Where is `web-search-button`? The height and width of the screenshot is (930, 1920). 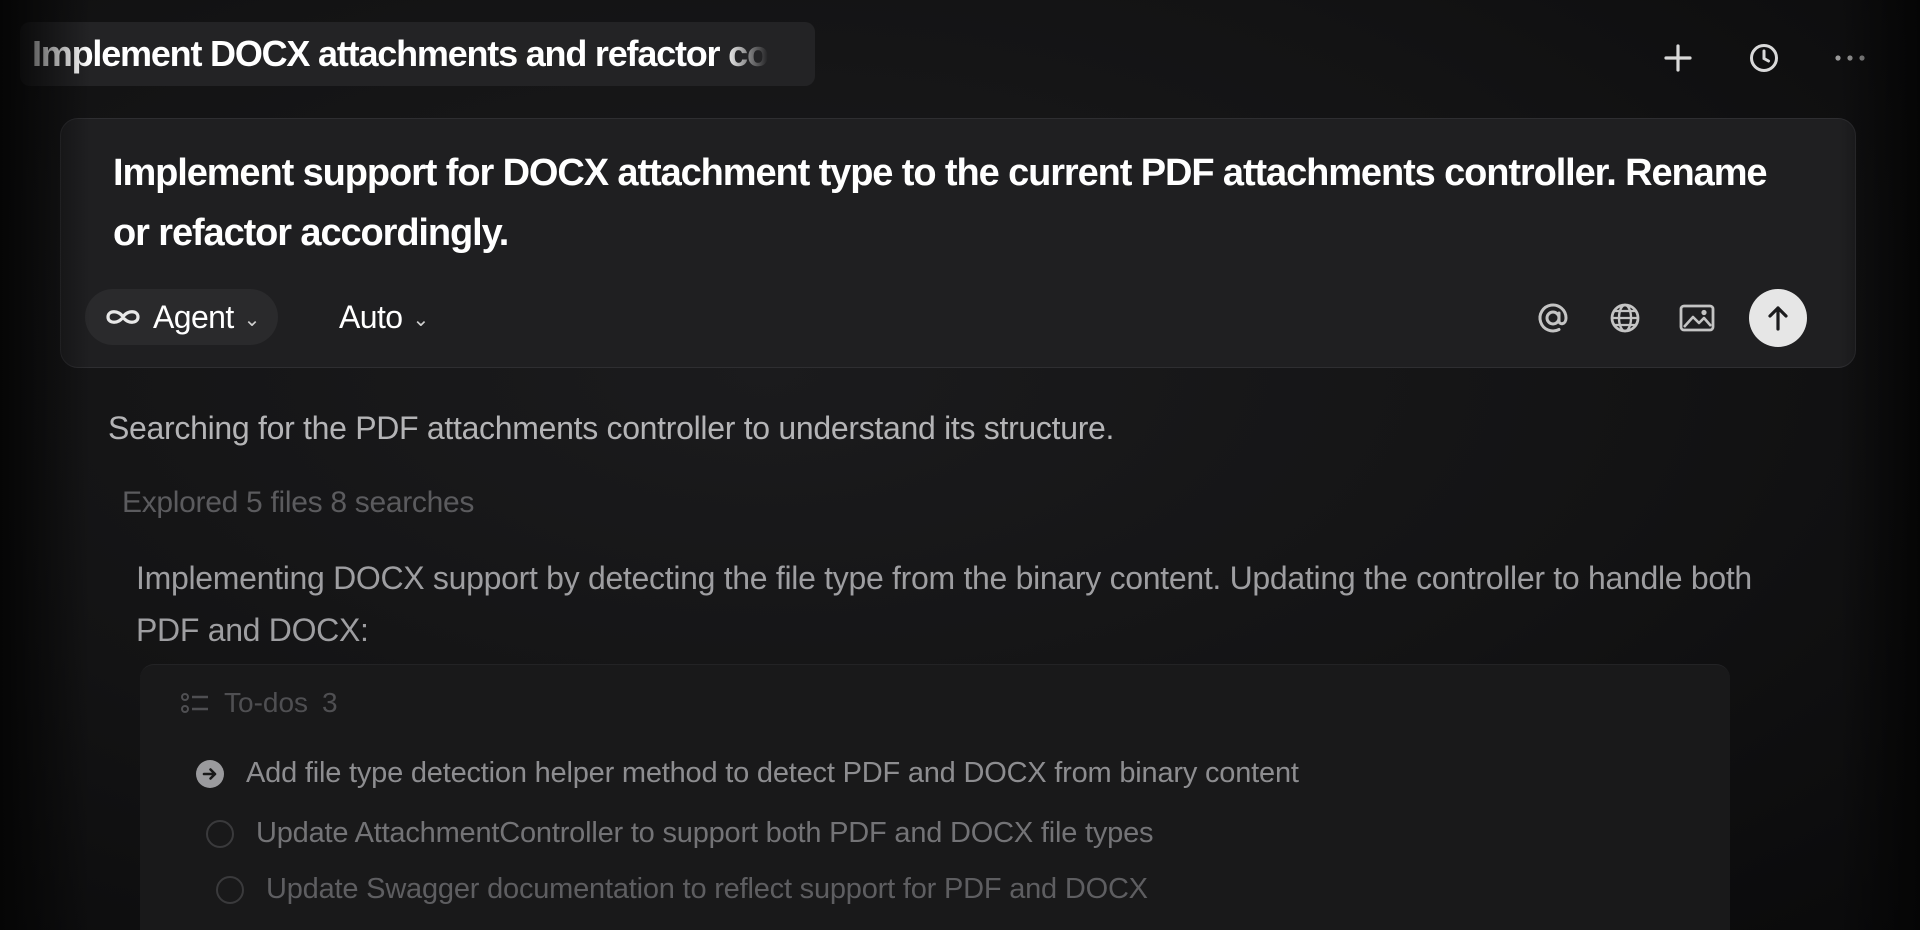 web-search-button is located at coordinates (1625, 318).